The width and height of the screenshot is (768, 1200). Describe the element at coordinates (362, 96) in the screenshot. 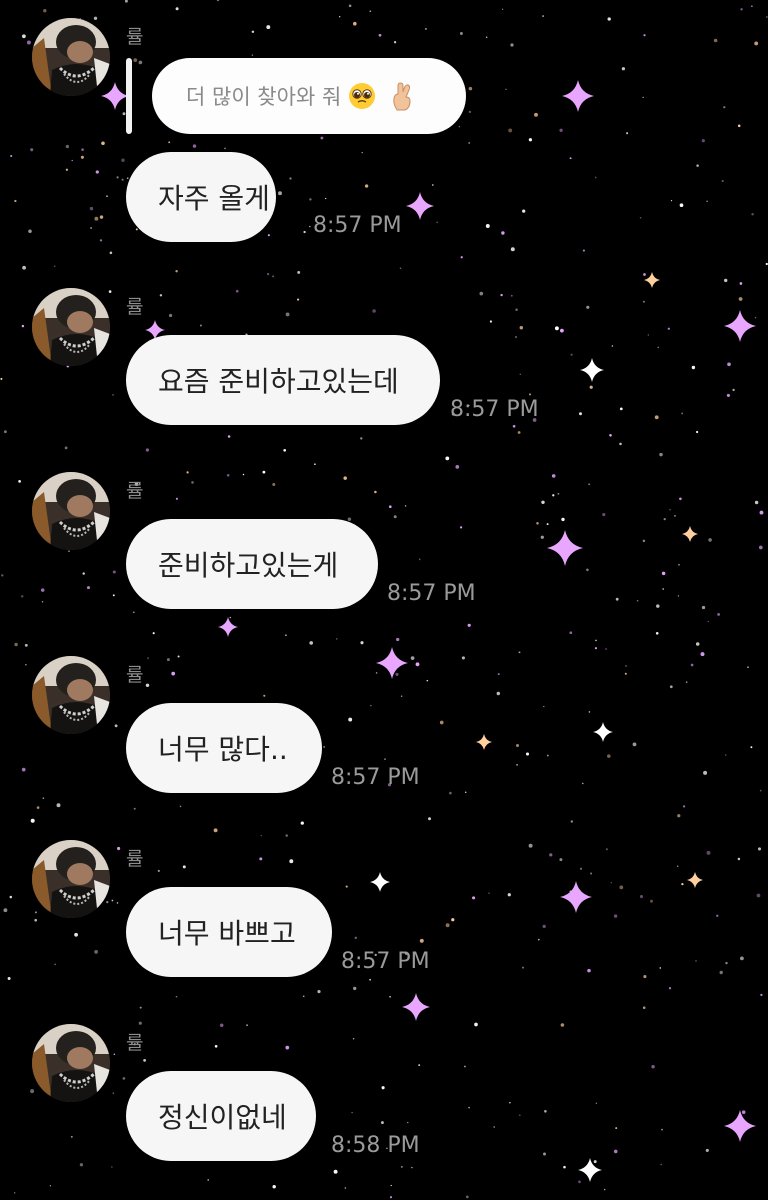

I see `pleading-face-emoji` at that location.